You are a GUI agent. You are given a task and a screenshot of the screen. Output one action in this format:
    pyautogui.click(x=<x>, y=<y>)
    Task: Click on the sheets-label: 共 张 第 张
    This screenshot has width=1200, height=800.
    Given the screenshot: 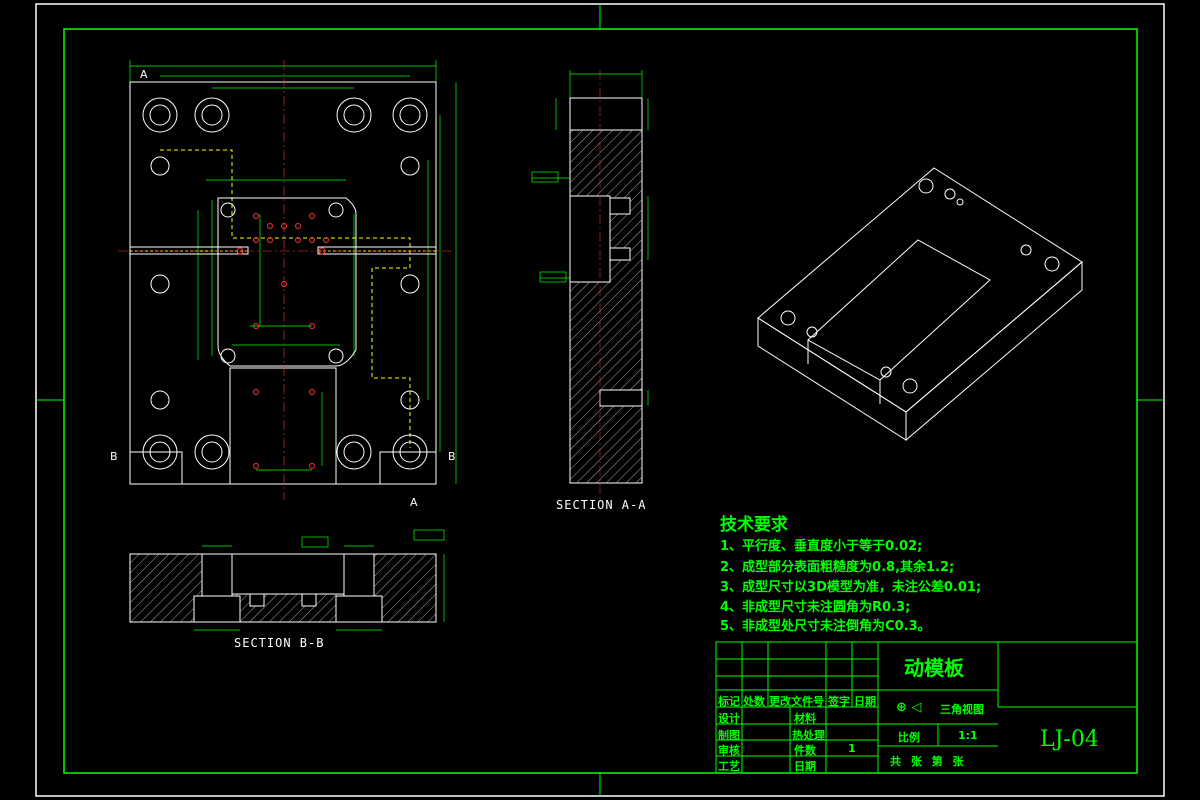 What is the action you would take?
    pyautogui.click(x=928, y=761)
    